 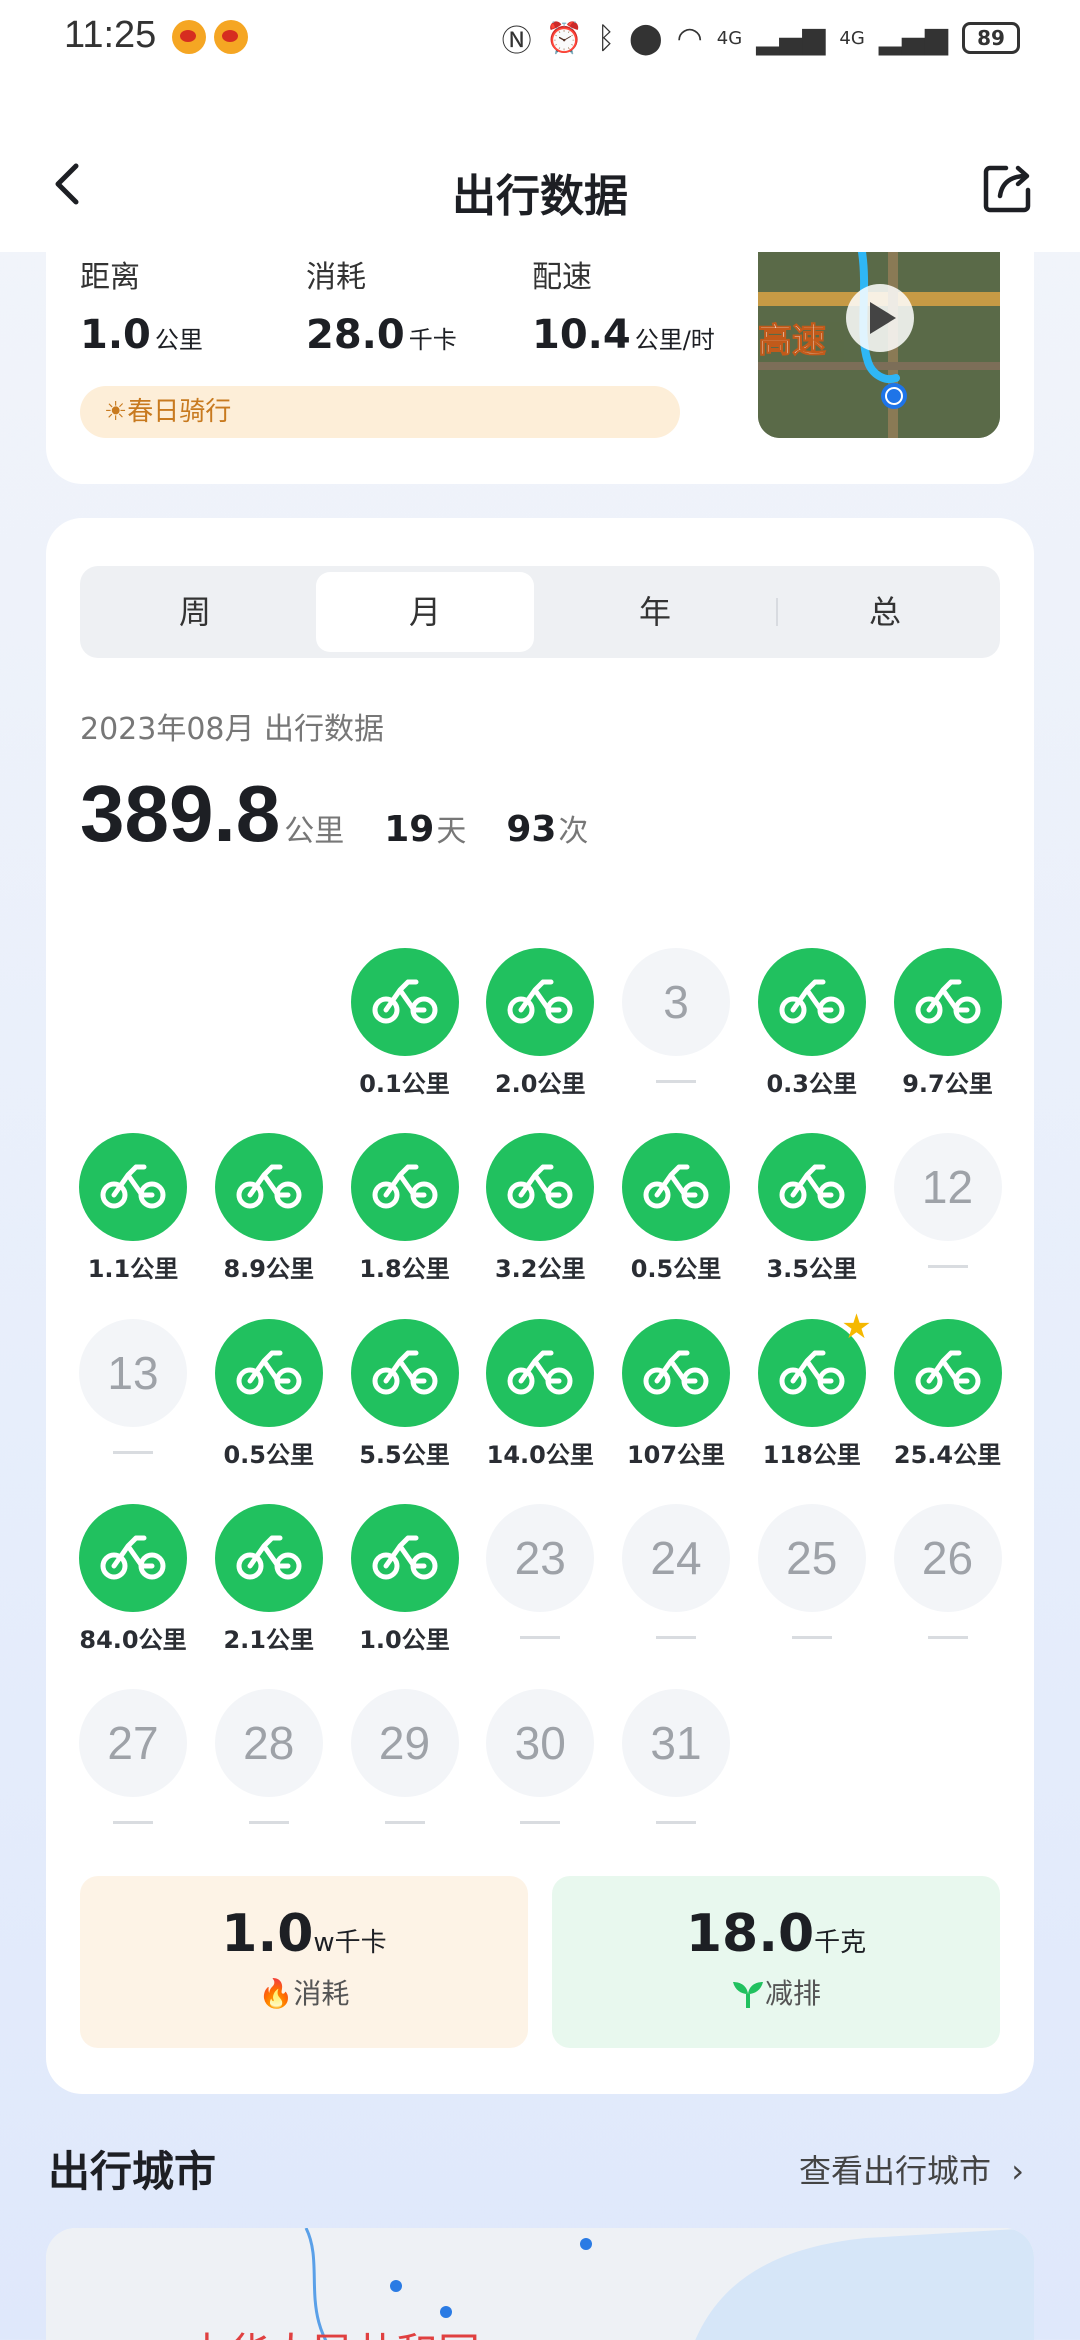 What do you see at coordinates (776, 1934) in the screenshot?
I see `emission-value: 18.0千克` at bounding box center [776, 1934].